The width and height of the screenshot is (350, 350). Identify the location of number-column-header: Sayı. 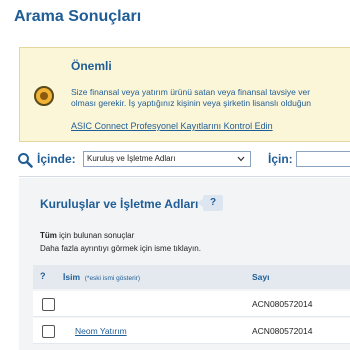
(261, 277).